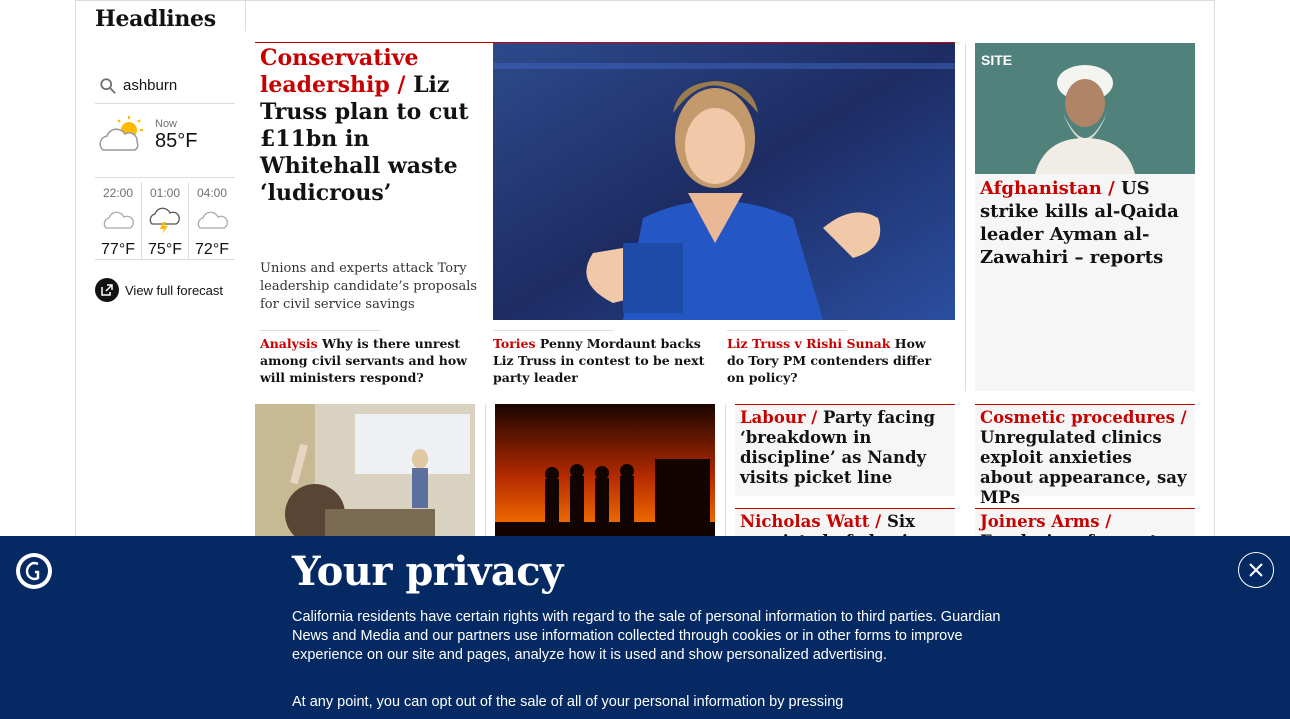  I want to click on forecast-temp: 72°F, so click(212, 249).